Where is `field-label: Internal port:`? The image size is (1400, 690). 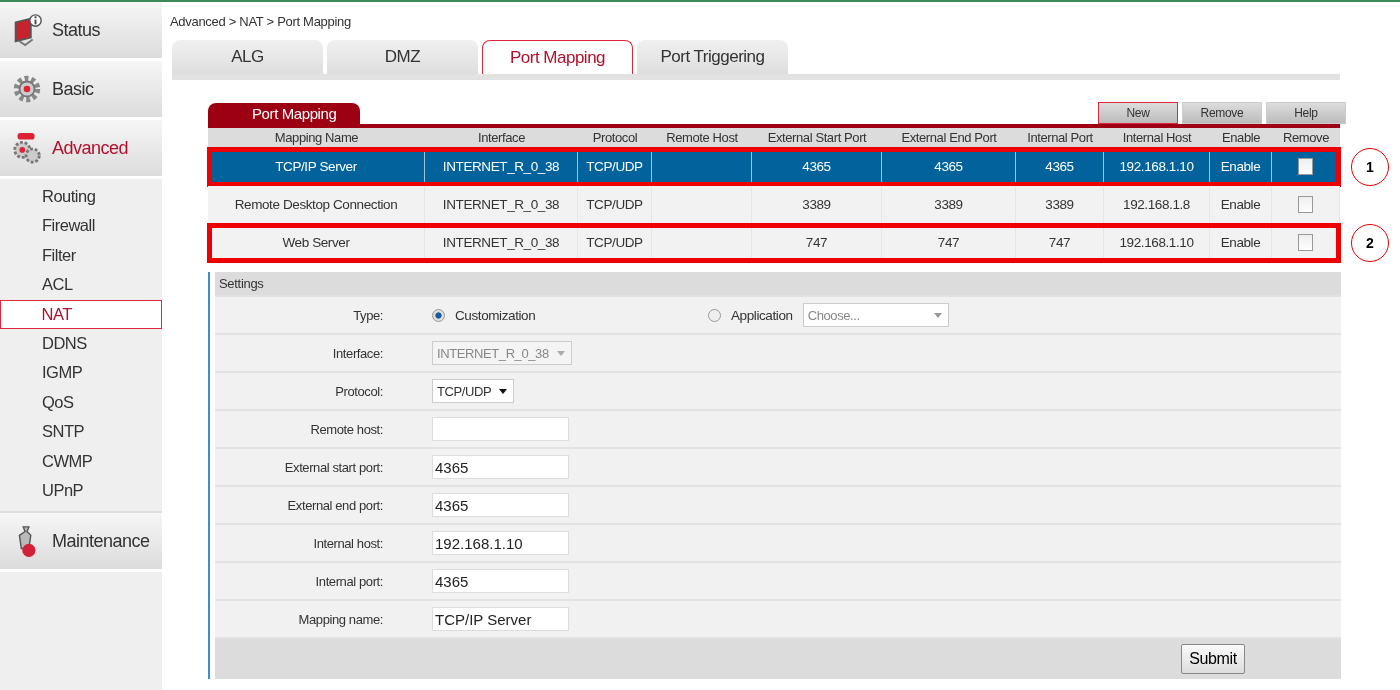 field-label: Internal port: is located at coordinates (349, 581).